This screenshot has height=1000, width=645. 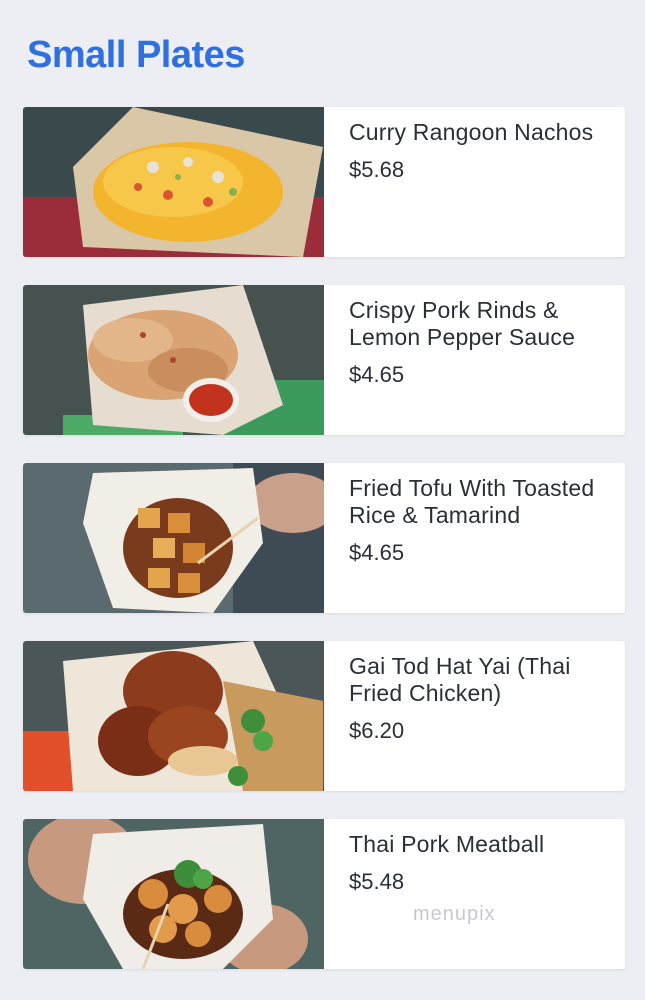 I want to click on menu-item-card: Thai Pork Meatball $5.48, so click(x=324, y=894).